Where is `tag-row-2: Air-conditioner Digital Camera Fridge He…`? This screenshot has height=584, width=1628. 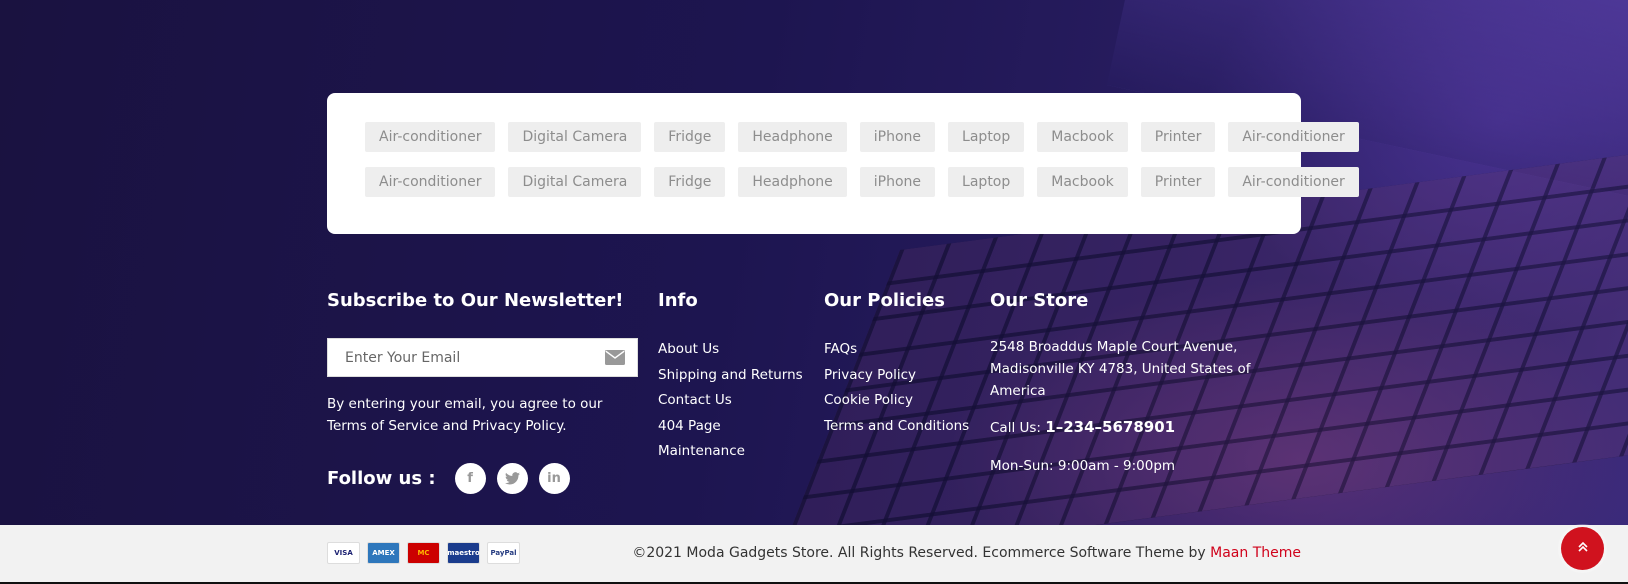 tag-row-2: Air-conditioner Digital Camera Fridge He… is located at coordinates (862, 182).